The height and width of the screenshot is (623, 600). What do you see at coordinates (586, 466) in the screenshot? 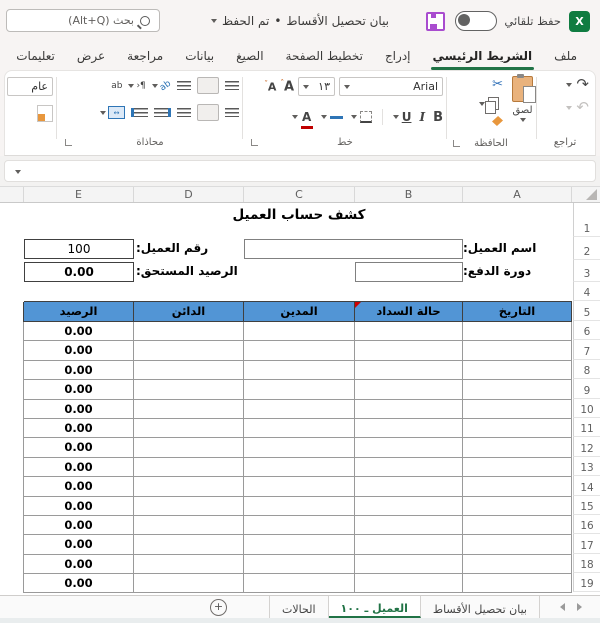
I see `row-header: 13` at bounding box center [586, 466].